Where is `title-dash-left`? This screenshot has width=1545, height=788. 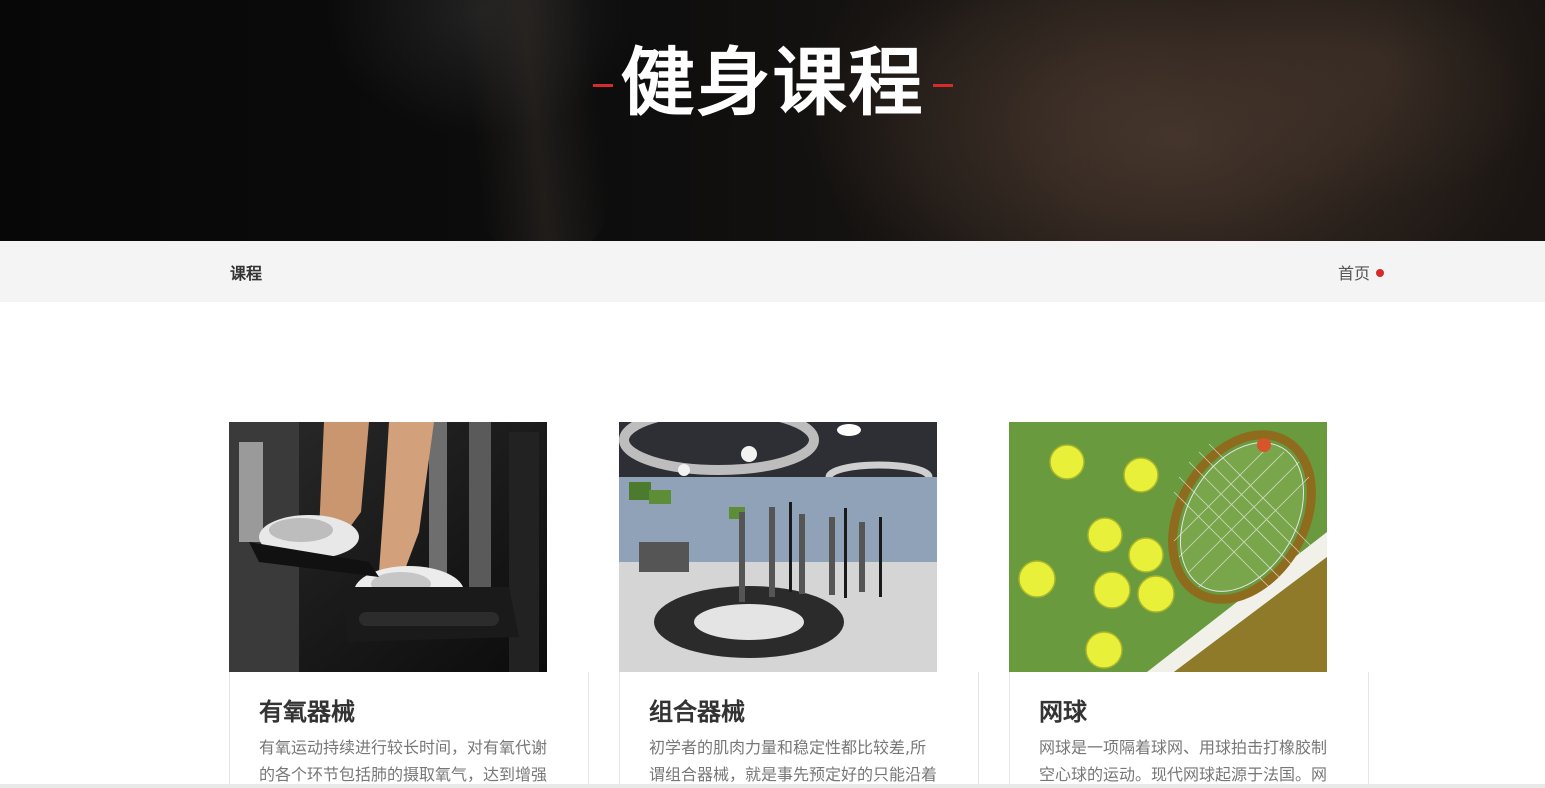
title-dash-left is located at coordinates (602, 85).